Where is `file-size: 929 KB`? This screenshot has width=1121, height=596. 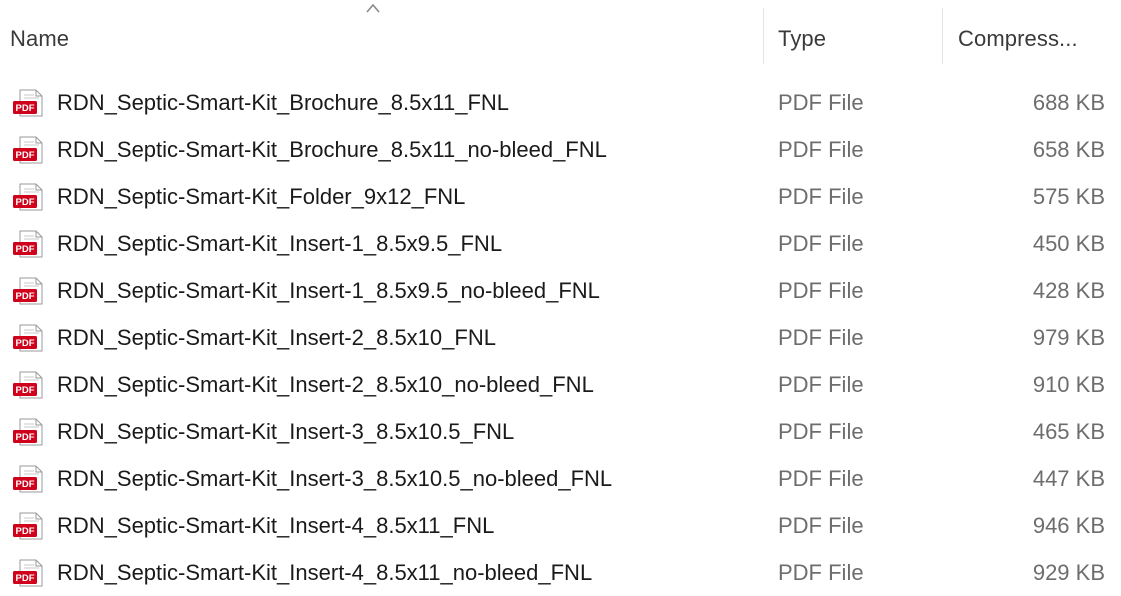 file-size: 929 KB is located at coordinates (1068, 572).